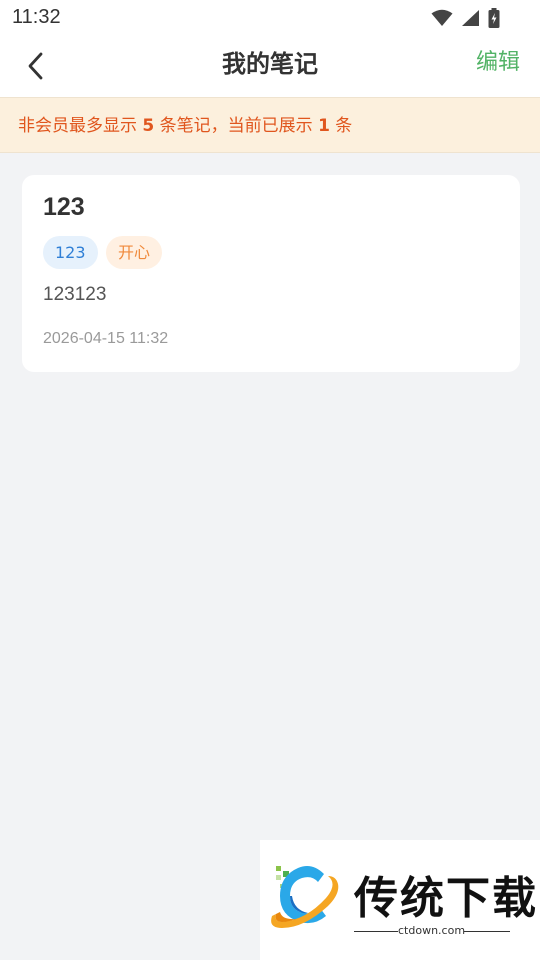 The width and height of the screenshot is (540, 960). What do you see at coordinates (432, 930) in the screenshot?
I see `watermark-site: ctdown.com` at bounding box center [432, 930].